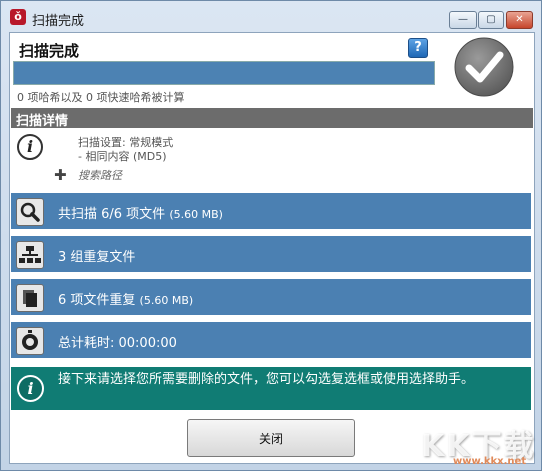 The height and width of the screenshot is (471, 542). I want to click on app-logo-icon: ǒ, so click(18, 17).